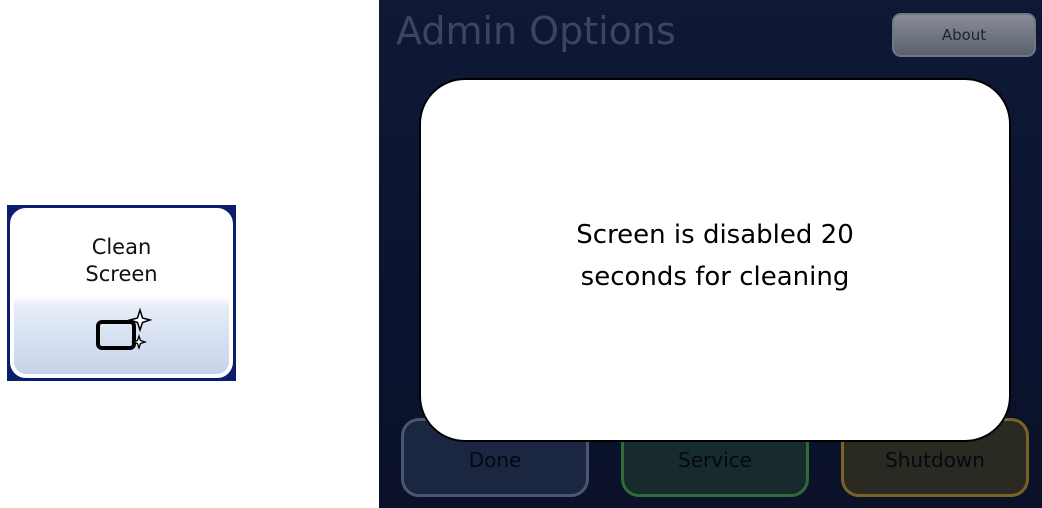 The height and width of the screenshot is (508, 1042). I want to click on service-button-label: Service, so click(715, 460).